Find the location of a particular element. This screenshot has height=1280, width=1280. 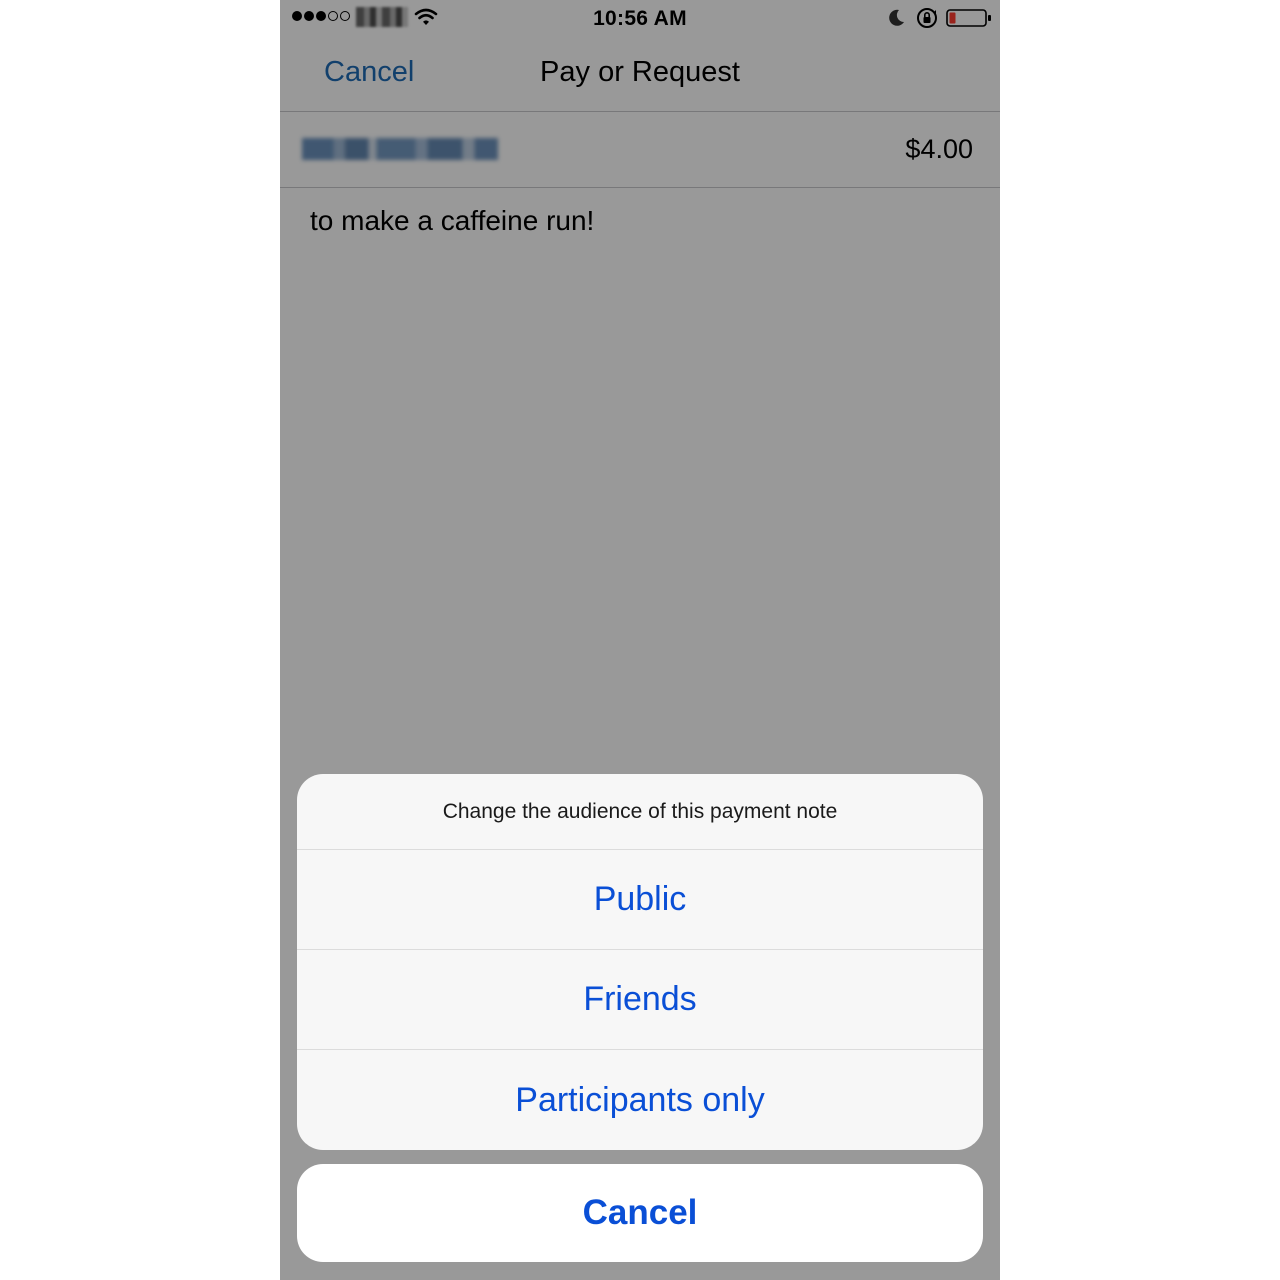

audience-option-public: Public is located at coordinates (640, 900).